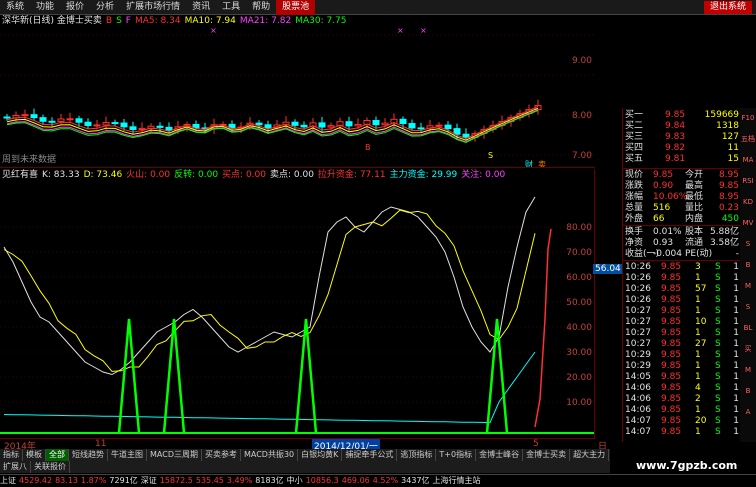 This screenshot has width=756, height=487. I want to click on stat-value: -0.004, so click(668, 254).